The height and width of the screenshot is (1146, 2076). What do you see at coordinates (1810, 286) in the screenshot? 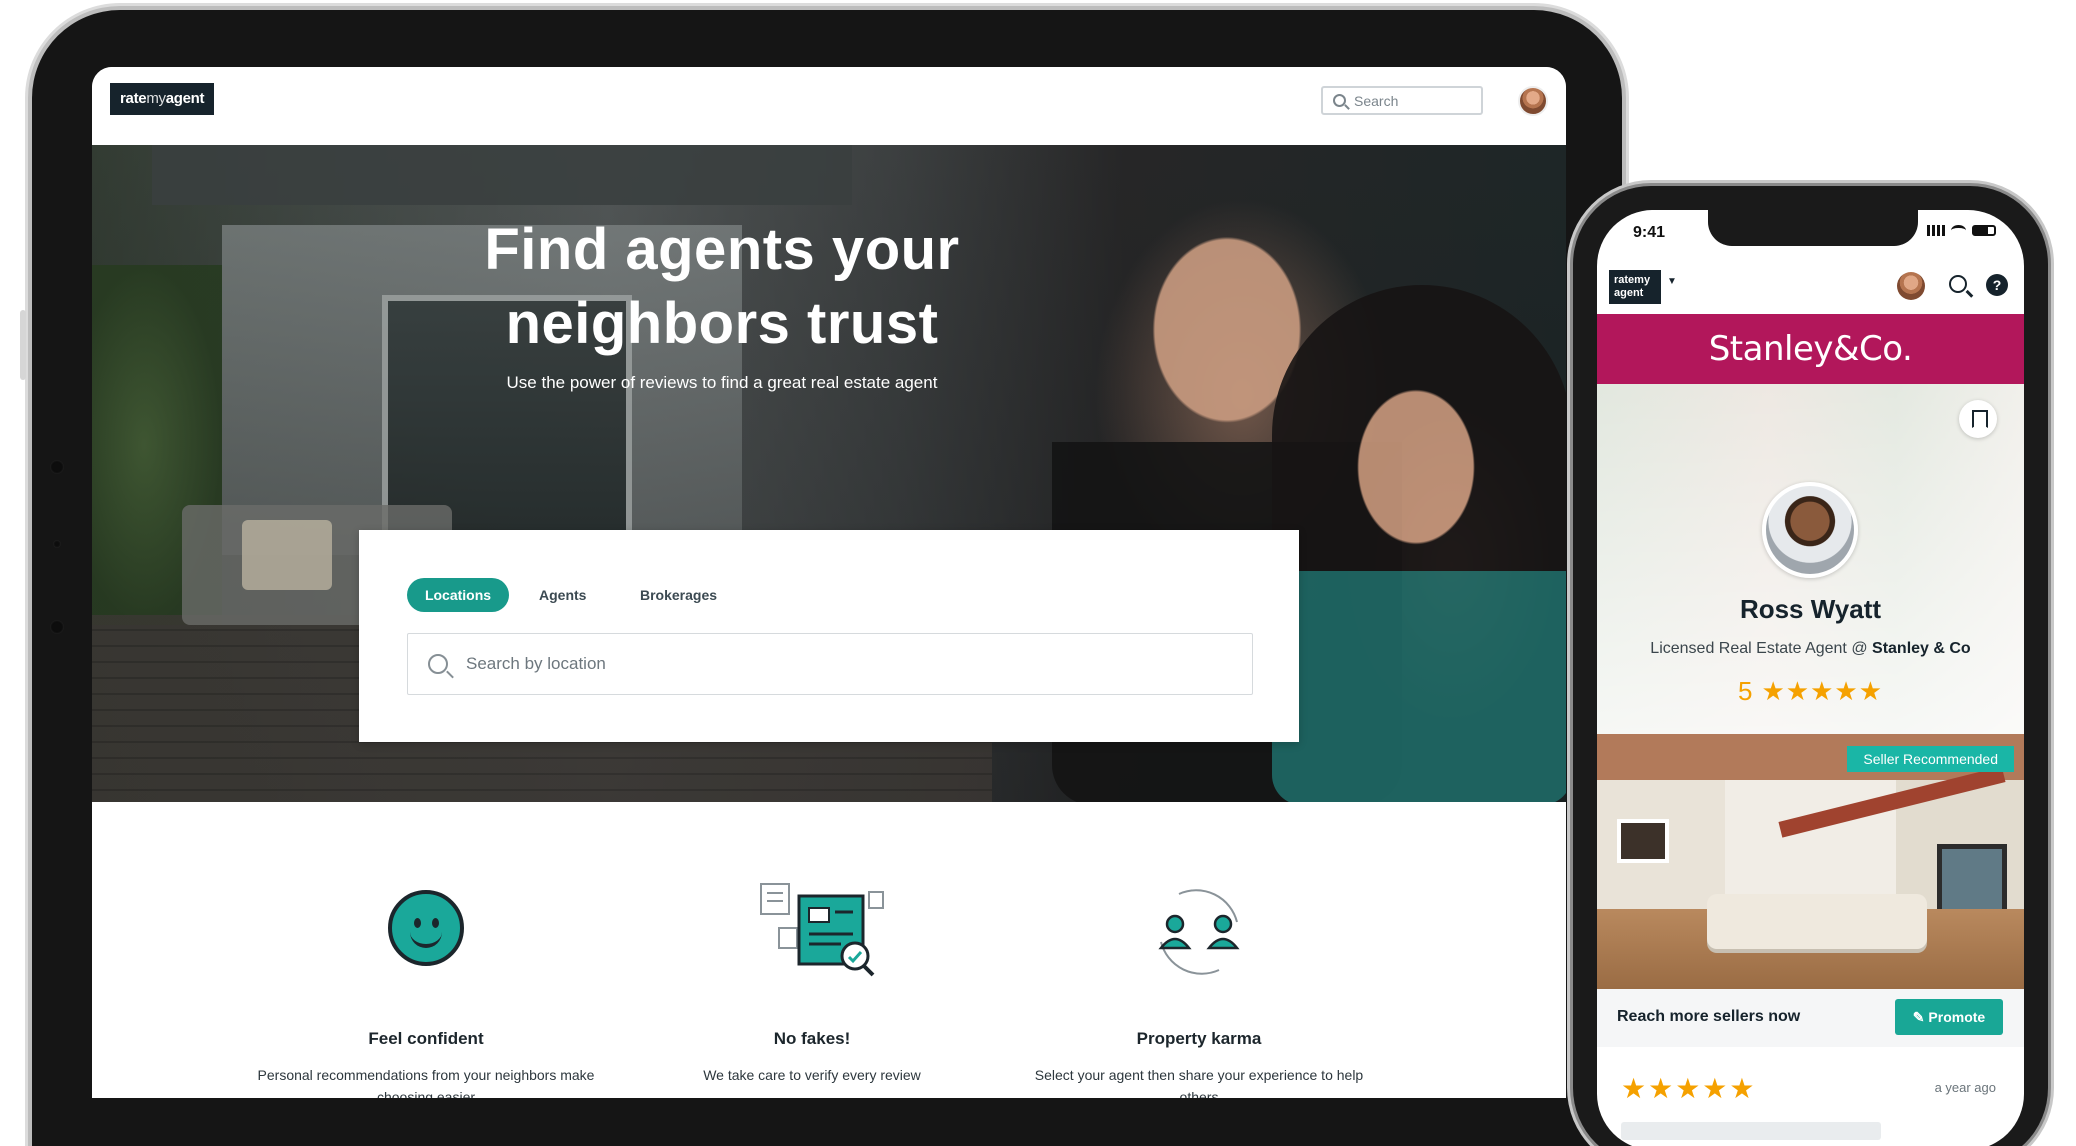
I see `phone-nav: ratemy agent ▼ ?` at bounding box center [1810, 286].